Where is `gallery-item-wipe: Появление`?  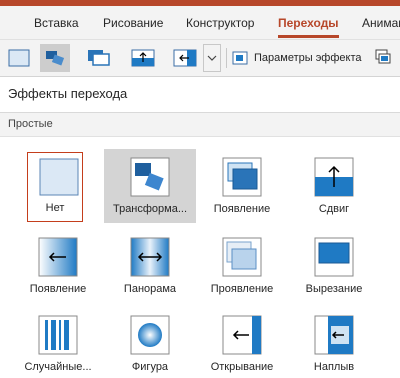 gallery-item-wipe: Появление is located at coordinates (58, 266).